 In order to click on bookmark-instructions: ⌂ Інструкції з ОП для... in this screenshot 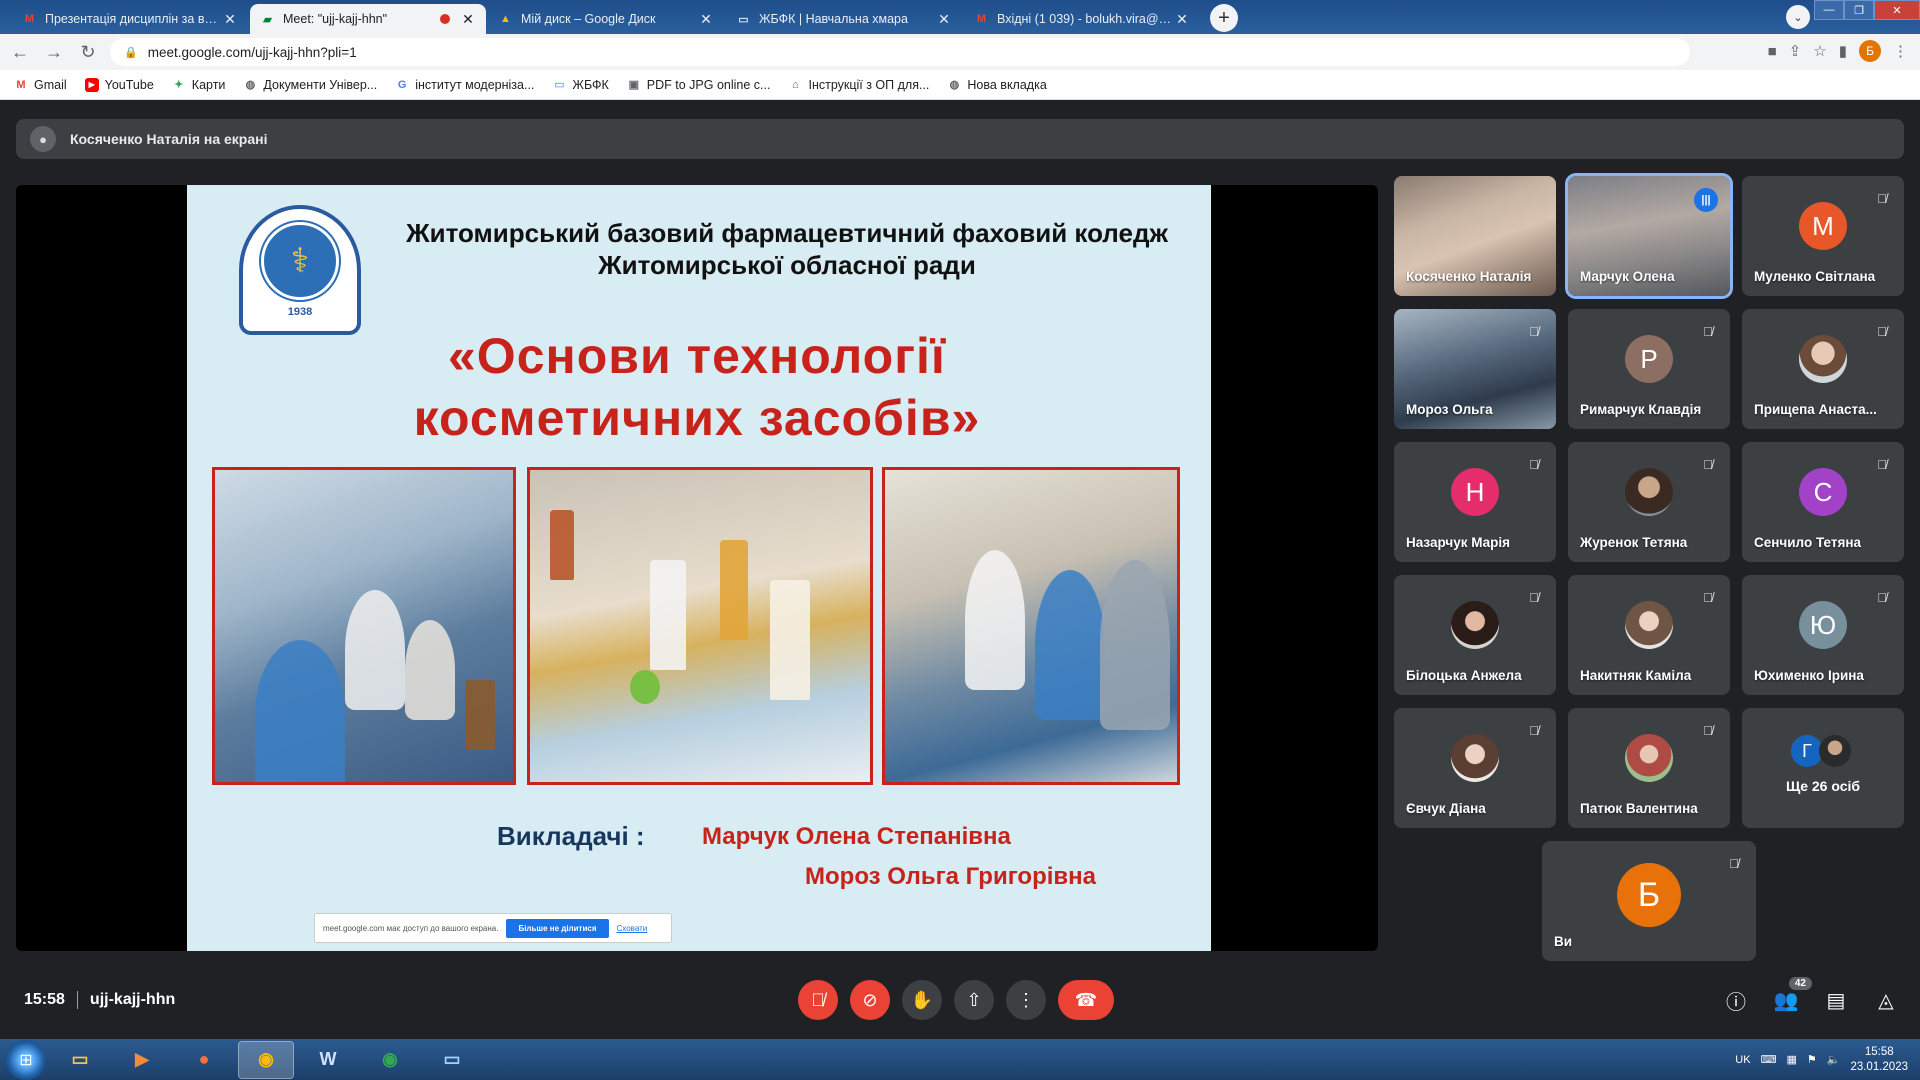, I will do `click(858, 85)`.